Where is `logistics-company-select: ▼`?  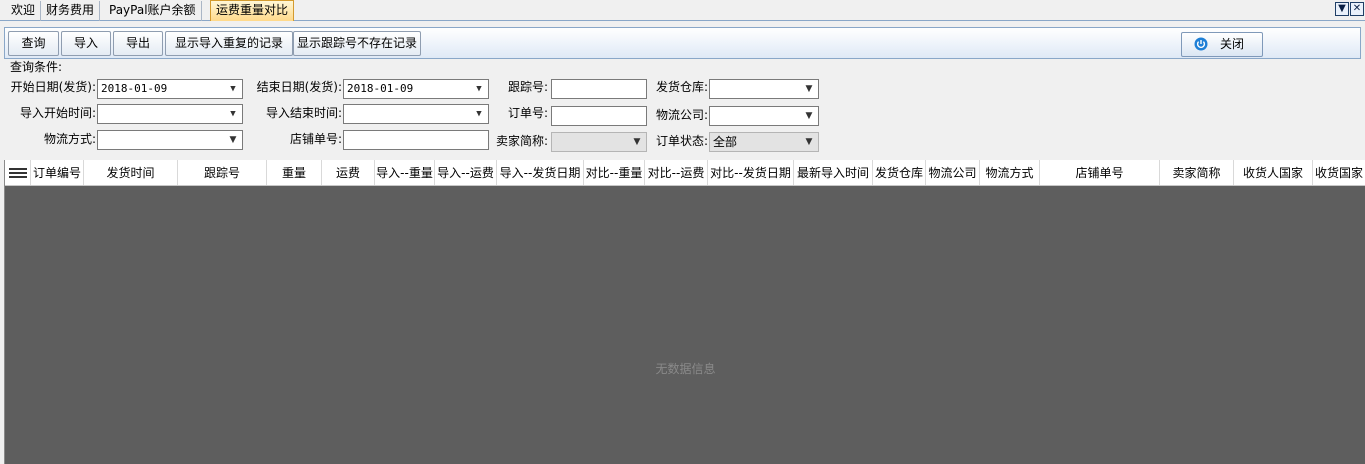 logistics-company-select: ▼ is located at coordinates (764, 116).